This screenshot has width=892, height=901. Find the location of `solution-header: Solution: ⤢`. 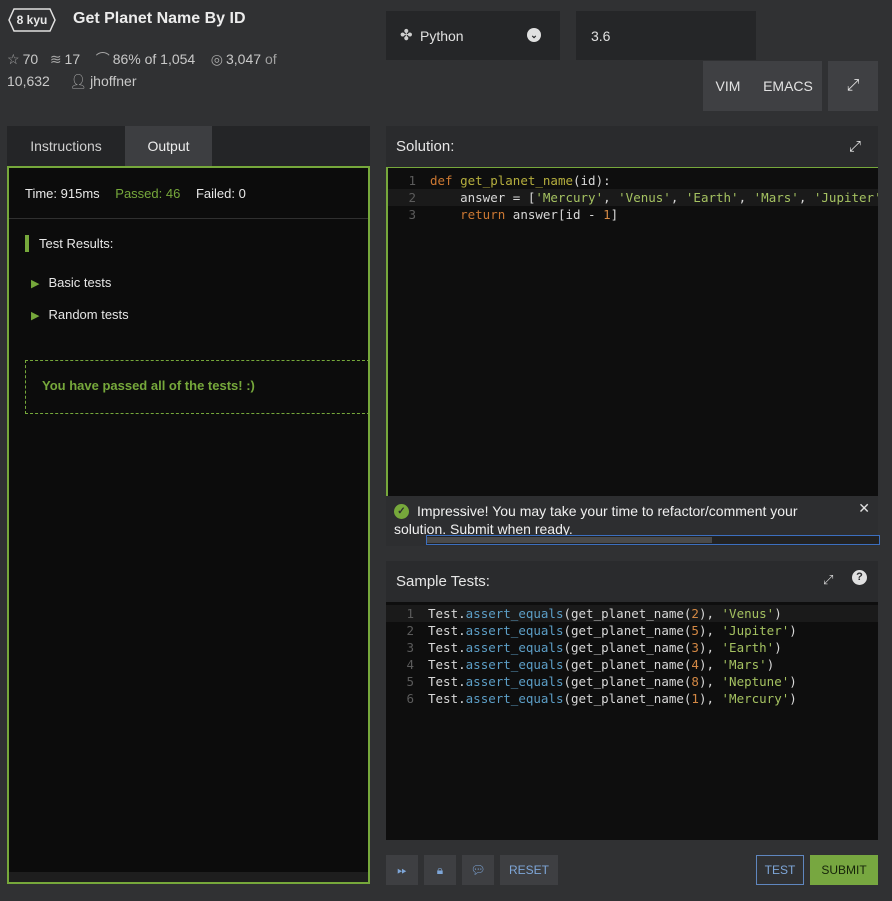

solution-header: Solution: ⤢ is located at coordinates (632, 146).